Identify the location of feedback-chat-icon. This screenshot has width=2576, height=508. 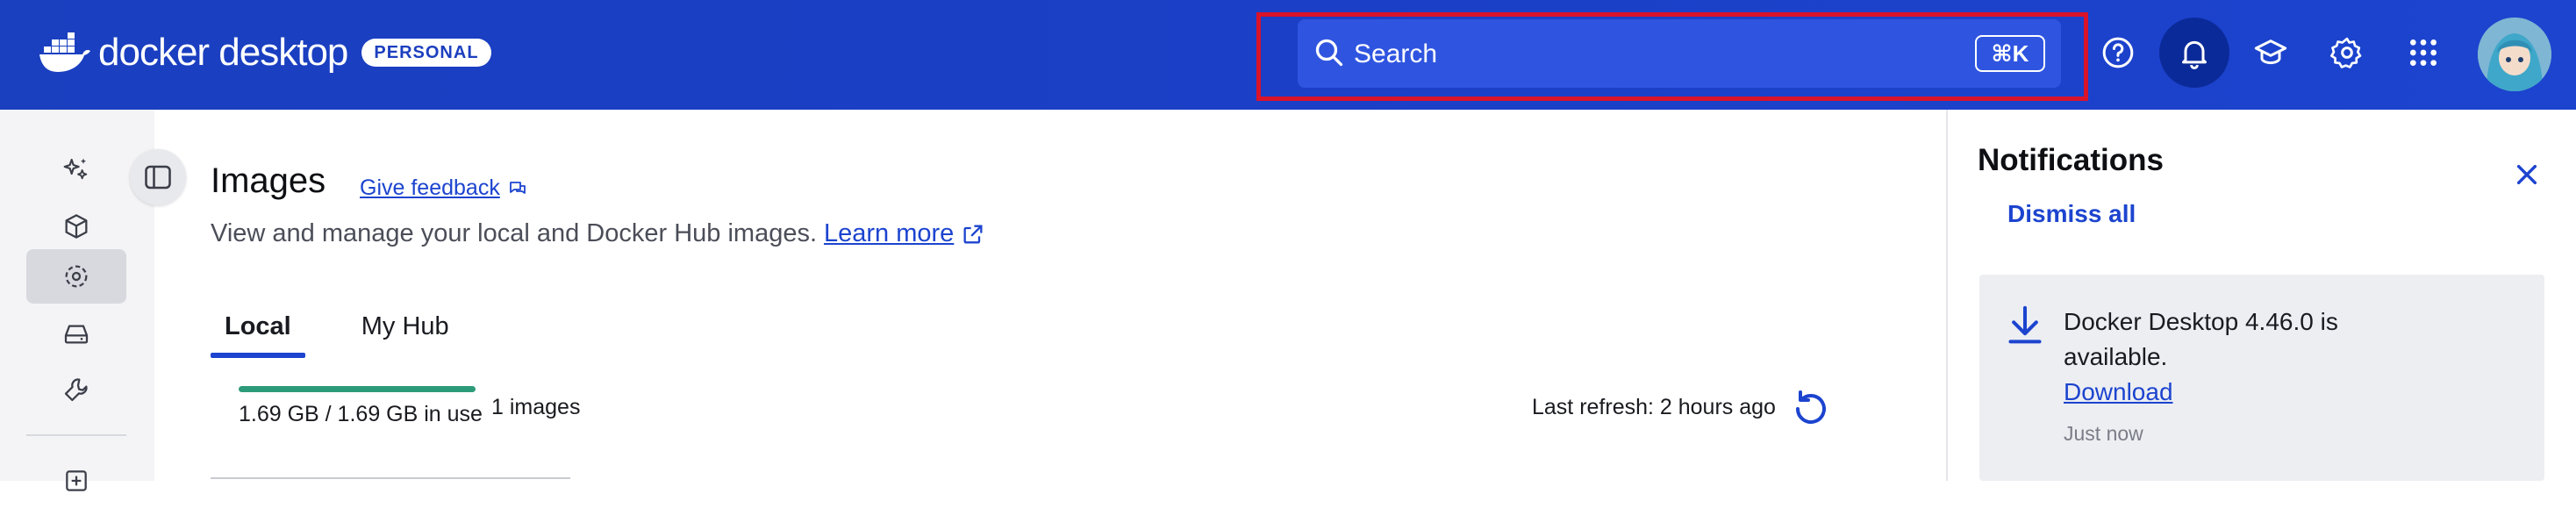
(517, 187).